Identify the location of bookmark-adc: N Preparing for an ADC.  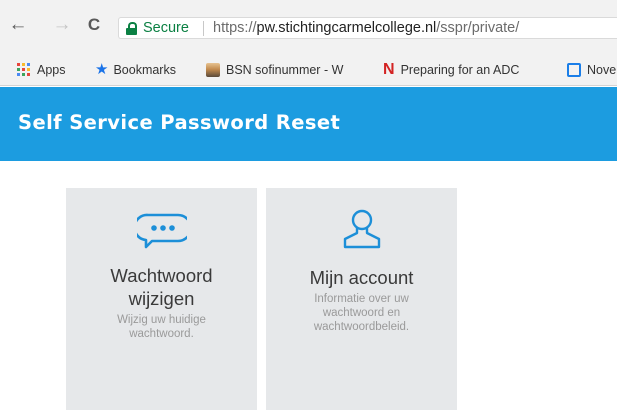
(451, 70).